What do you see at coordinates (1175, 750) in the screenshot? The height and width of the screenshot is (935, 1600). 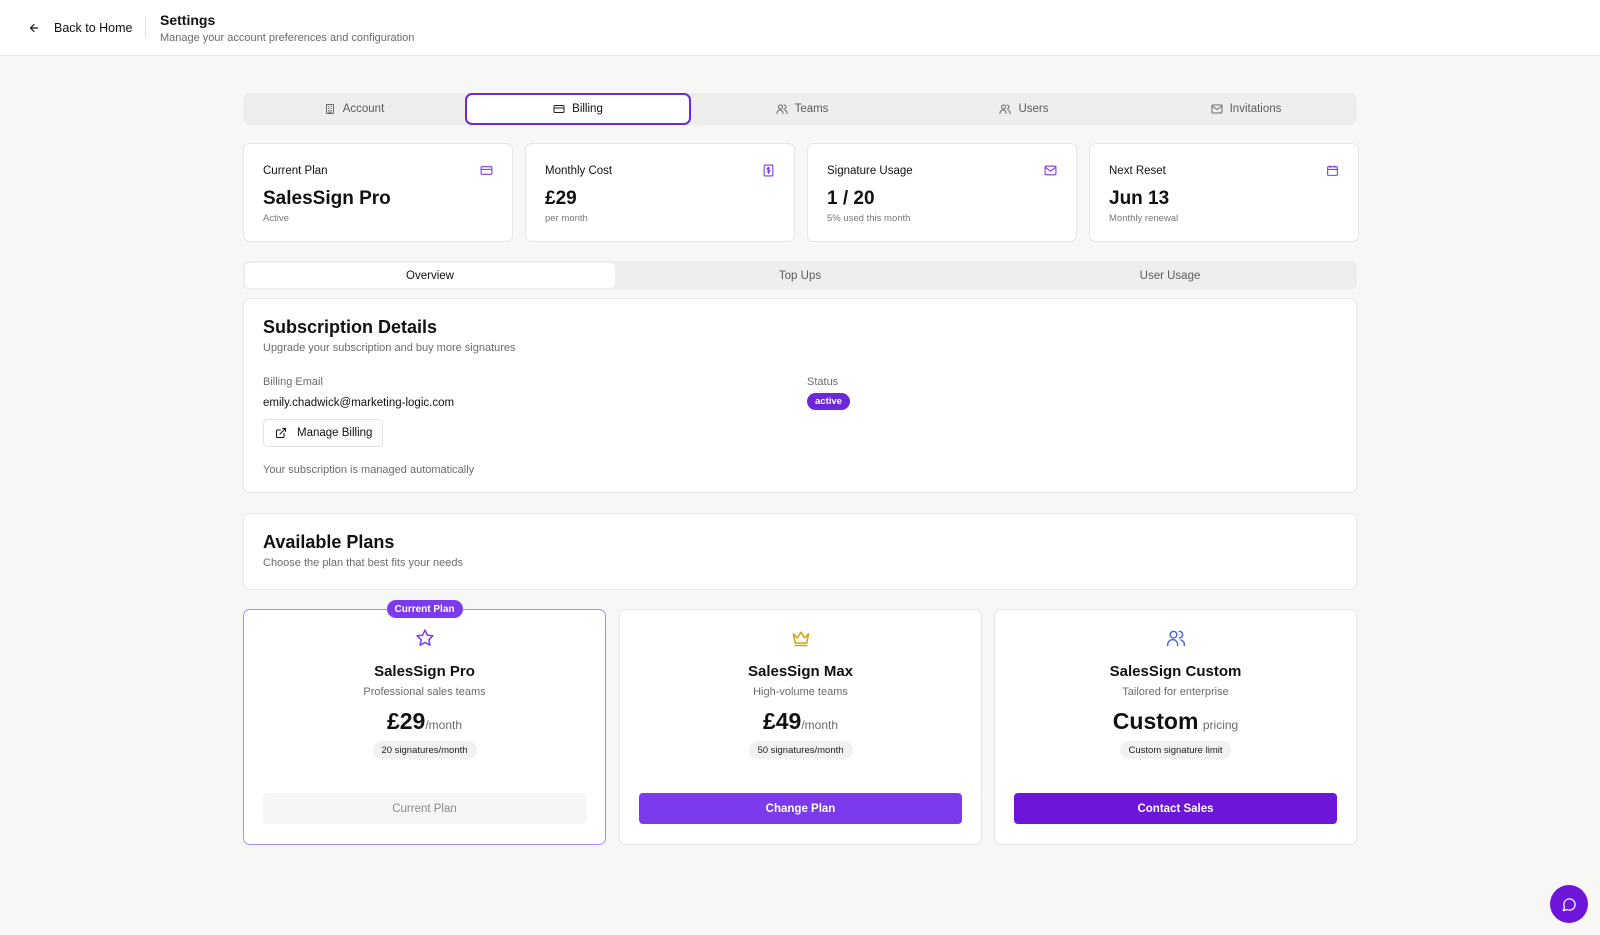 I see `plan-limit-badge: Custom signature limit` at bounding box center [1175, 750].